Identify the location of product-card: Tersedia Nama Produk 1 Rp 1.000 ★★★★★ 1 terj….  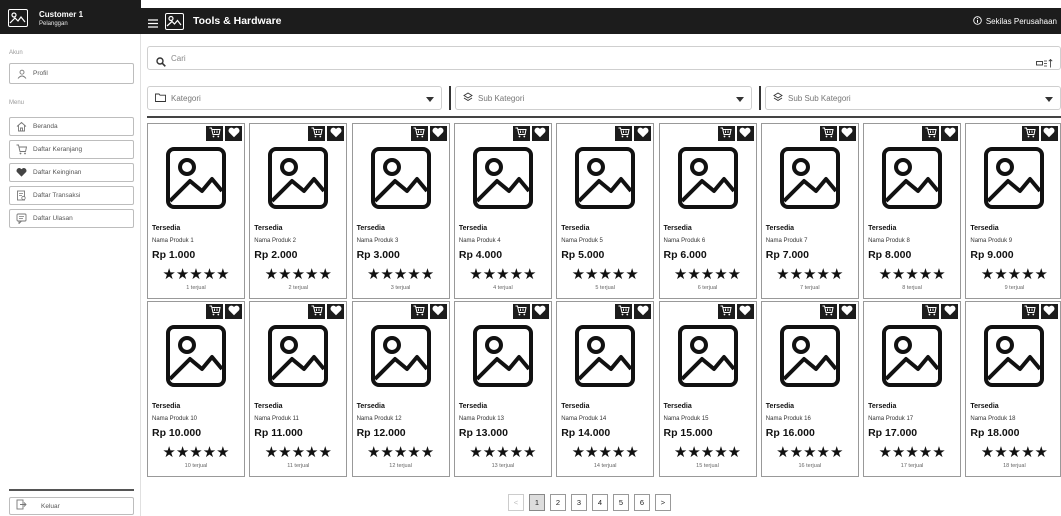
(196, 211).